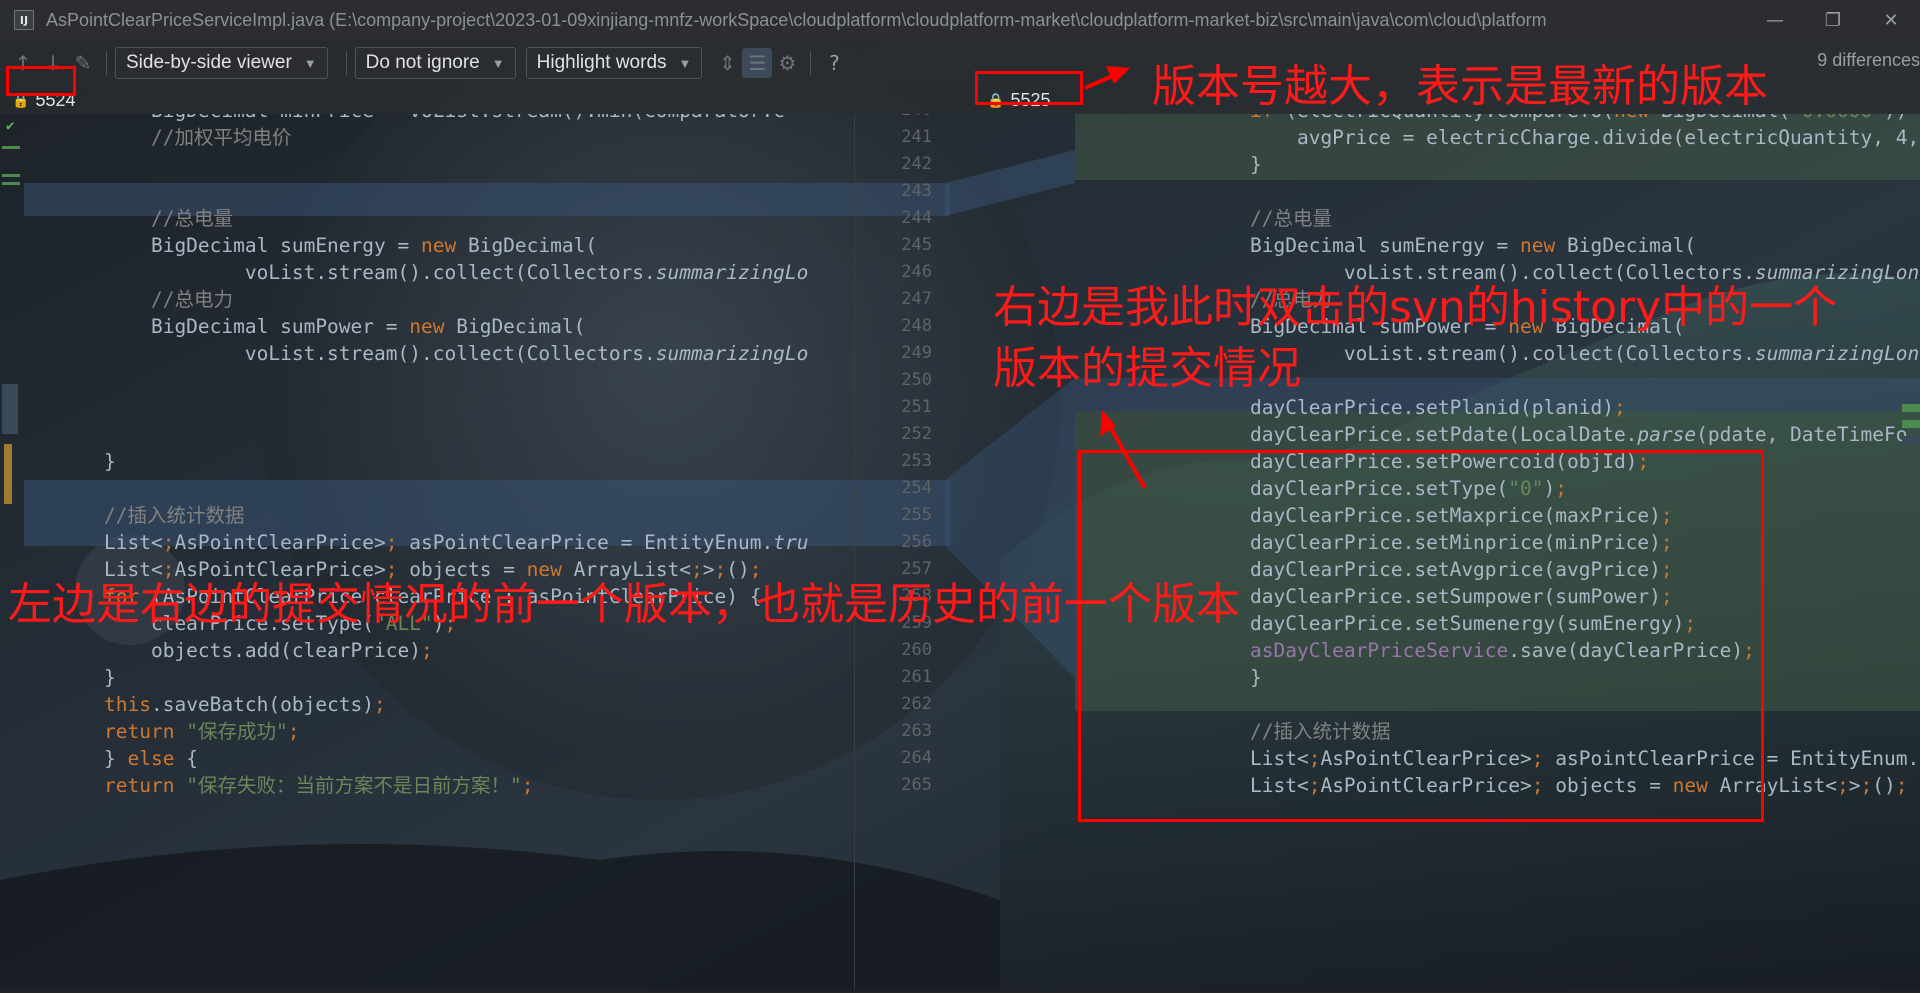 This screenshot has height=993, width=1920. Describe the element at coordinates (1911, 408) in the screenshot. I see `right-error-stripe` at that location.